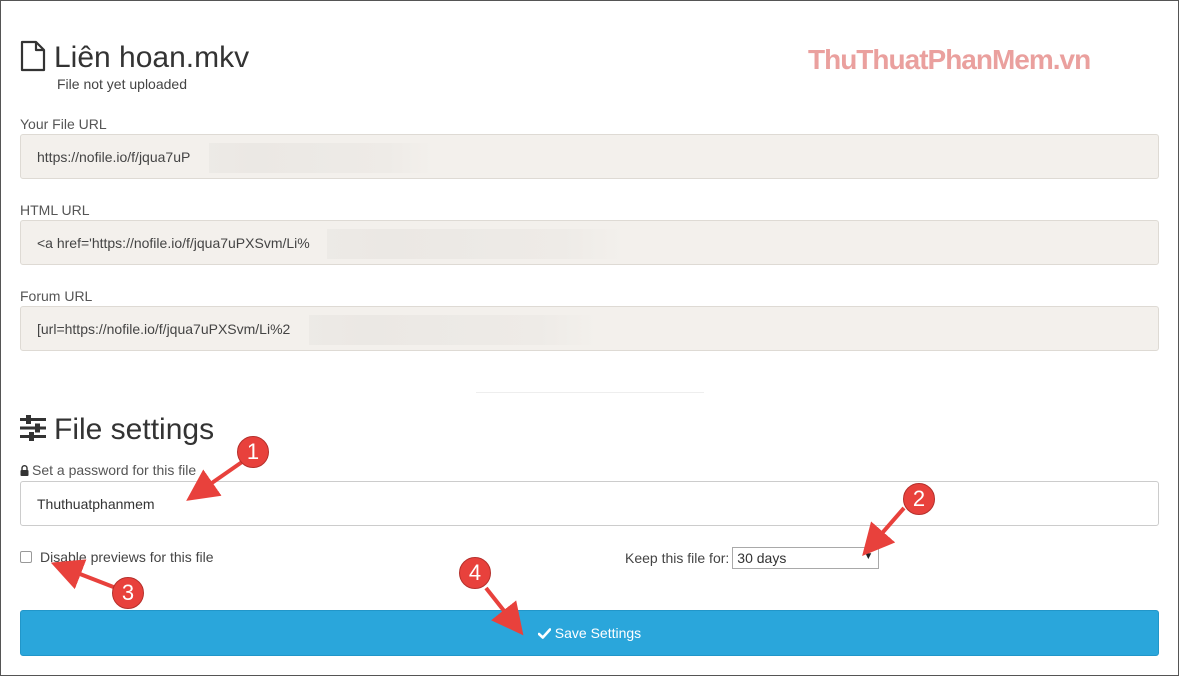  Describe the element at coordinates (253, 452) in the screenshot. I see `annotation-badge-1: 1` at that location.